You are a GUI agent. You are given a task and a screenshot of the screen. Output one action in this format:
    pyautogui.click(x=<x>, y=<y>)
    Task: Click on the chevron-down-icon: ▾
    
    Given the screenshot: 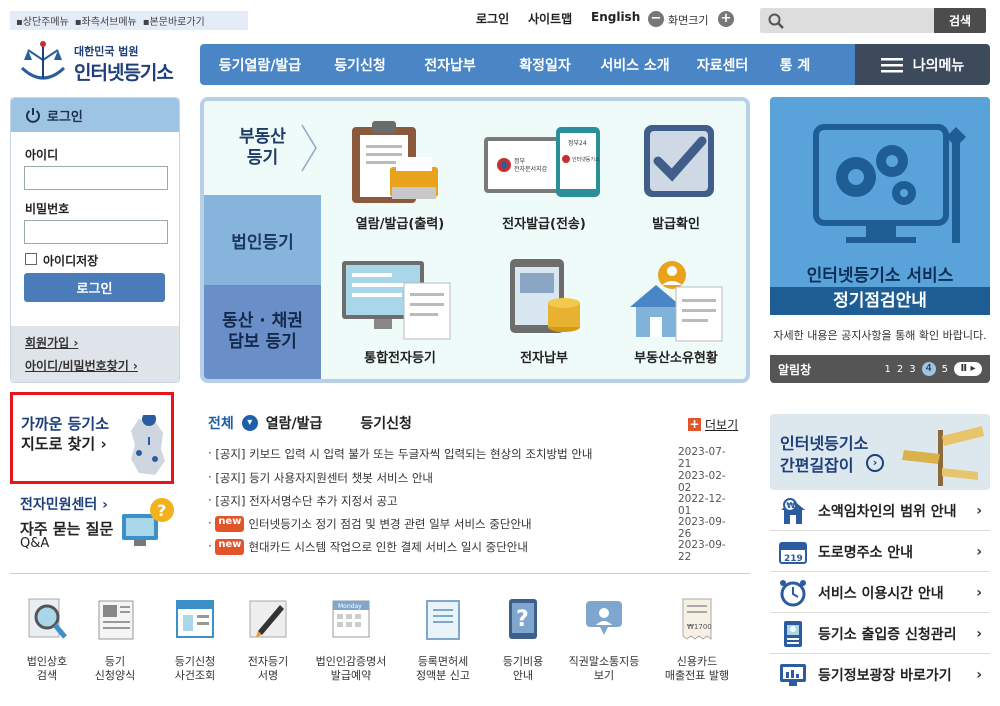 What is the action you would take?
    pyautogui.click(x=249, y=423)
    